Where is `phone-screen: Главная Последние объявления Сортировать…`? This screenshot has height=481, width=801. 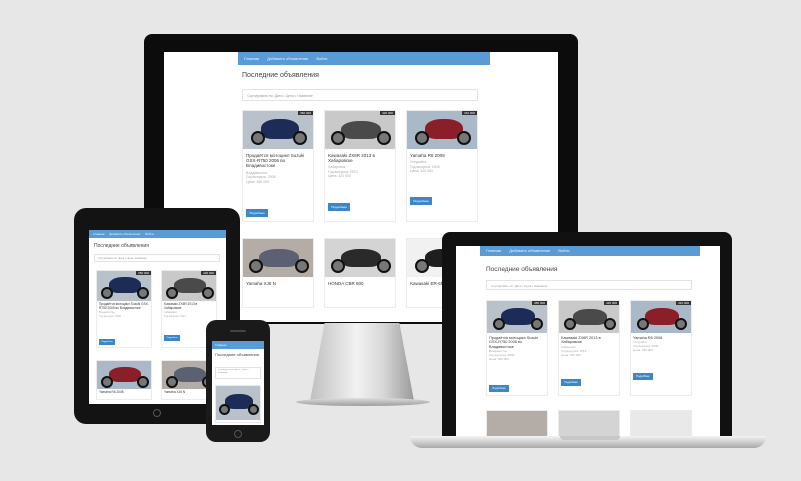 phone-screen: Главная Последние объявления Сортировать… is located at coordinates (238, 383).